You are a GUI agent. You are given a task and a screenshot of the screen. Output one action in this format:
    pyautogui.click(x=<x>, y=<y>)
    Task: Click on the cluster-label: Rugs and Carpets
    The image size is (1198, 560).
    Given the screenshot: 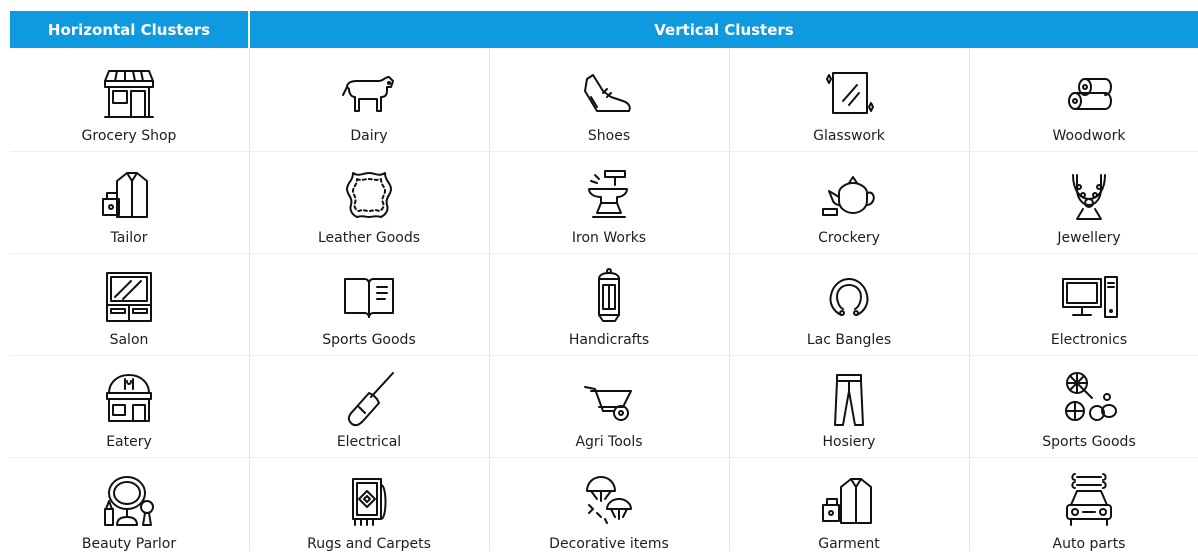 What is the action you would take?
    pyautogui.click(x=369, y=544)
    